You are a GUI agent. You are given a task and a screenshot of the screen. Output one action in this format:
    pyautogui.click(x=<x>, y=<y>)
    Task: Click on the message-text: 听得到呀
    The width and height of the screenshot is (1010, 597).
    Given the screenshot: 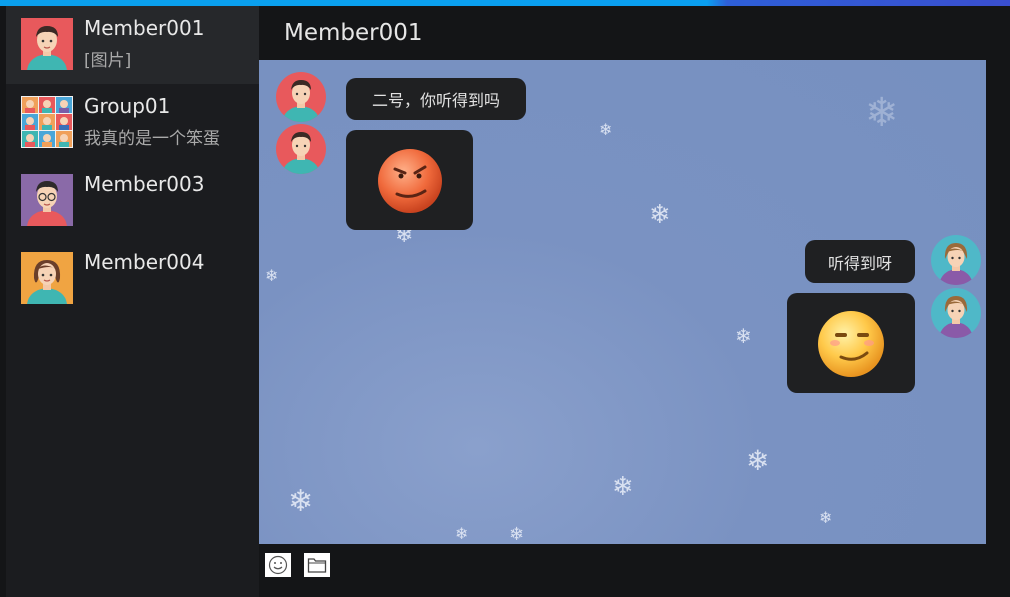 What is the action you would take?
    pyautogui.click(x=859, y=263)
    